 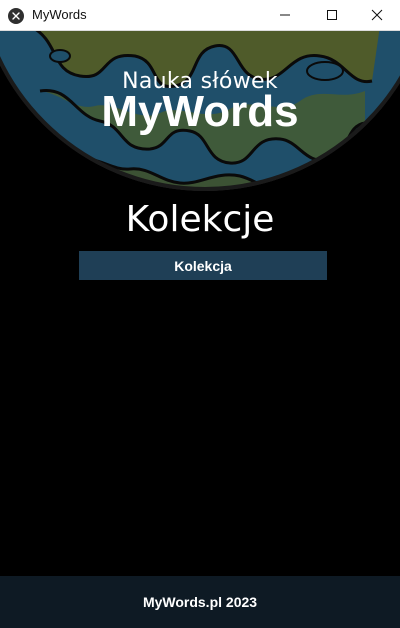 What do you see at coordinates (59, 14) in the screenshot?
I see `window-title: MyWords` at bounding box center [59, 14].